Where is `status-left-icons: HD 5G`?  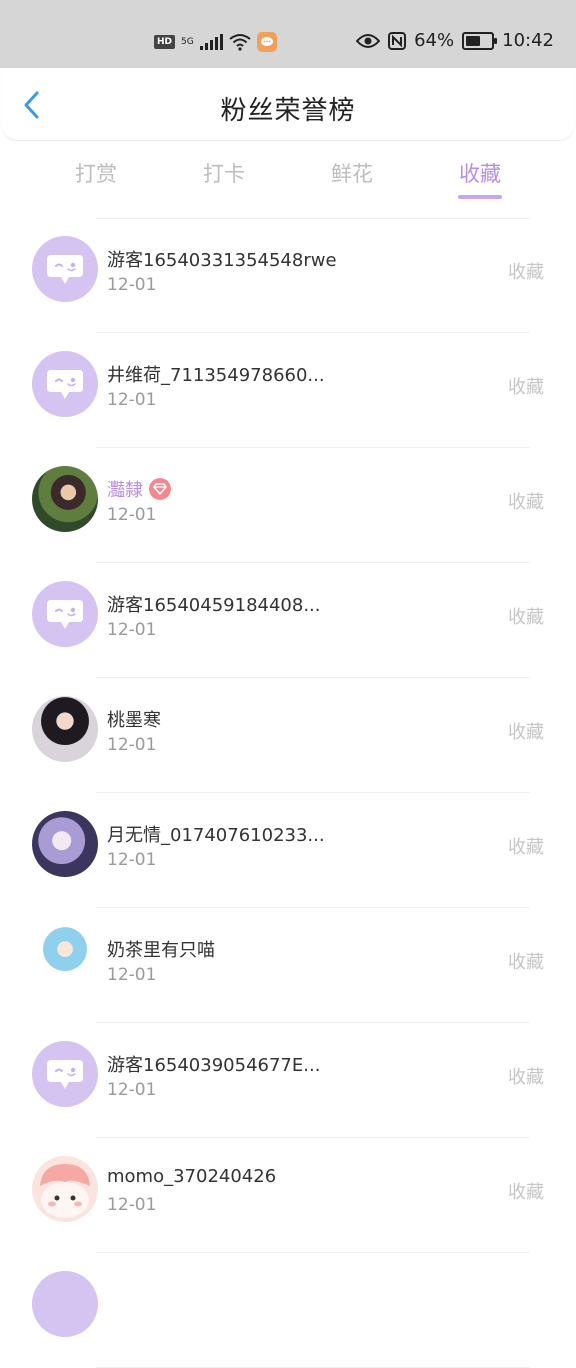 status-left-icons: HD 5G is located at coordinates (215, 42).